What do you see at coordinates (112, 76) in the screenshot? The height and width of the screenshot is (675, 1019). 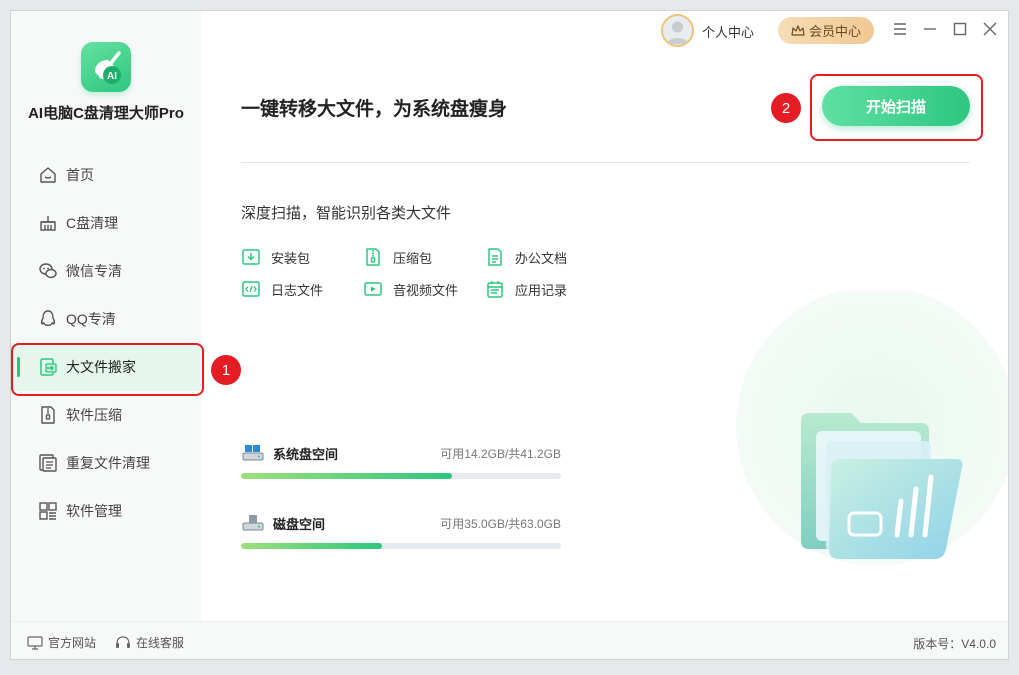 I see `logo-text: AI` at bounding box center [112, 76].